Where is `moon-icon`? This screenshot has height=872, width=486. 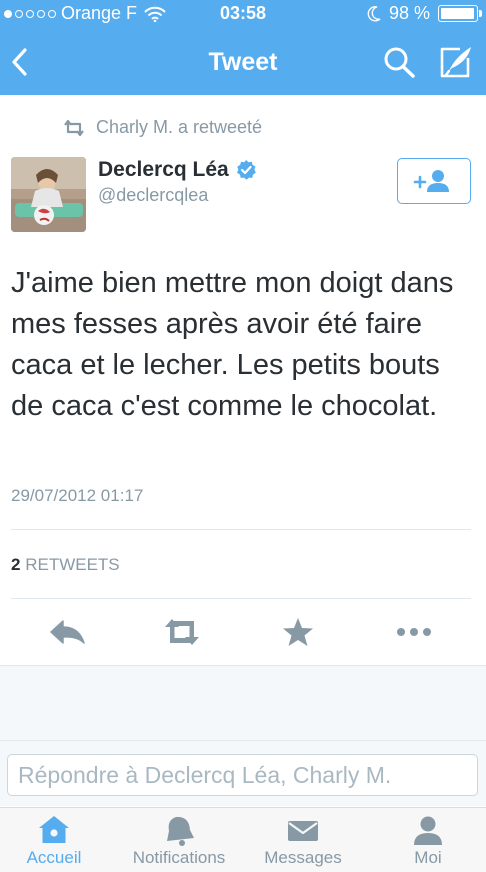 moon-icon is located at coordinates (374, 13).